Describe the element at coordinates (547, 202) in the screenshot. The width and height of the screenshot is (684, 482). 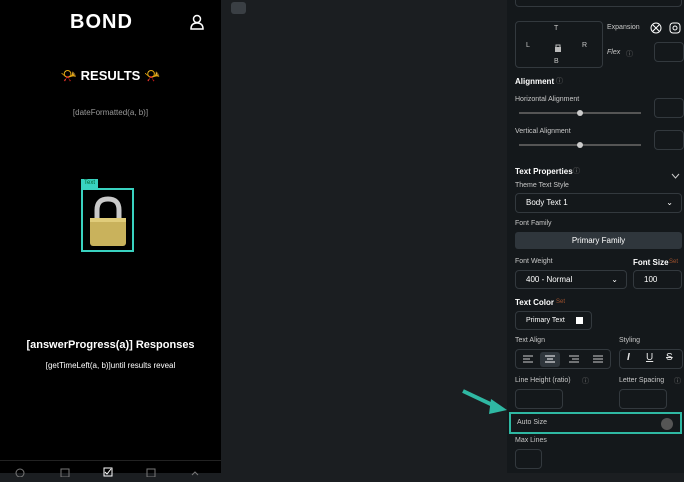
I see `theme-text-style-value: Body Text 1` at that location.